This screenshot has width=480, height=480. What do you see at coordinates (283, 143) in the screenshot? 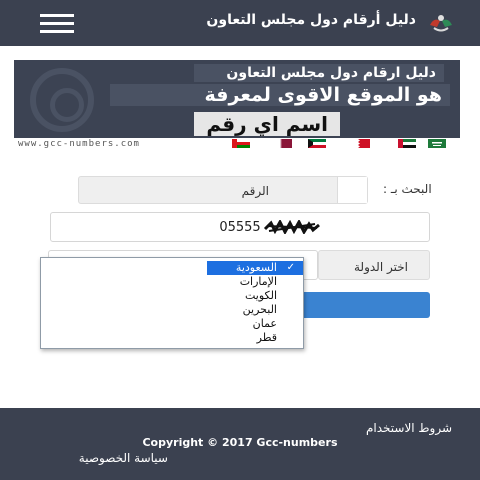
I see `qatar-flag` at bounding box center [283, 143].